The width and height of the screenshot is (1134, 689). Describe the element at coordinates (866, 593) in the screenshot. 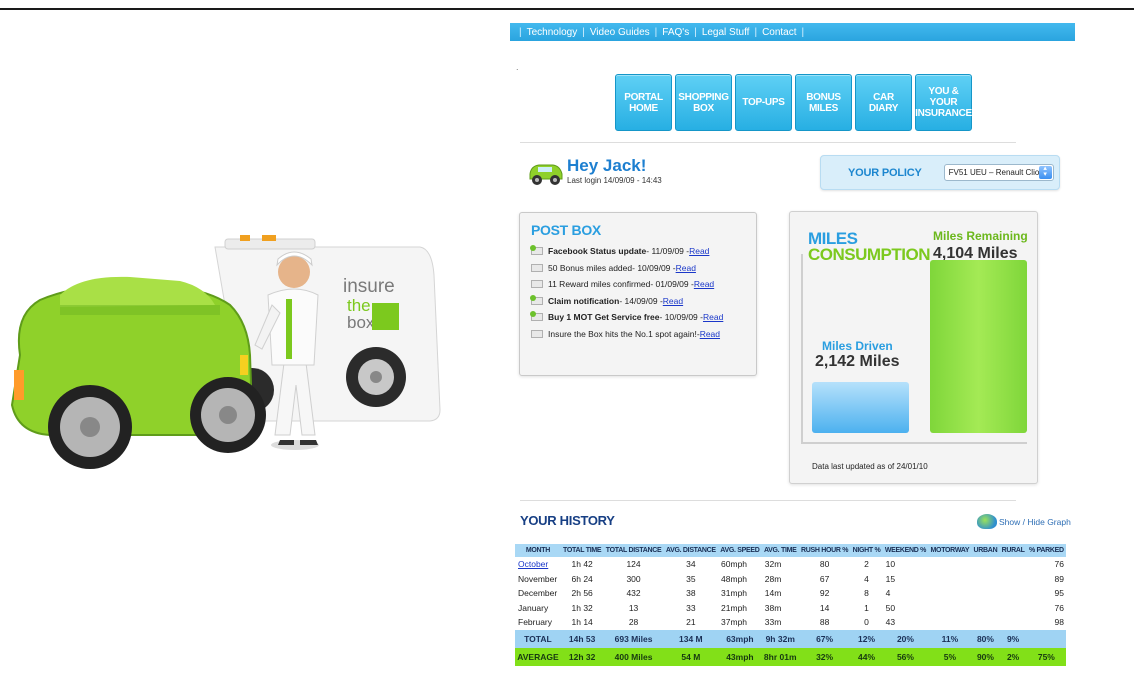

I see `table-cell: 8` at that location.